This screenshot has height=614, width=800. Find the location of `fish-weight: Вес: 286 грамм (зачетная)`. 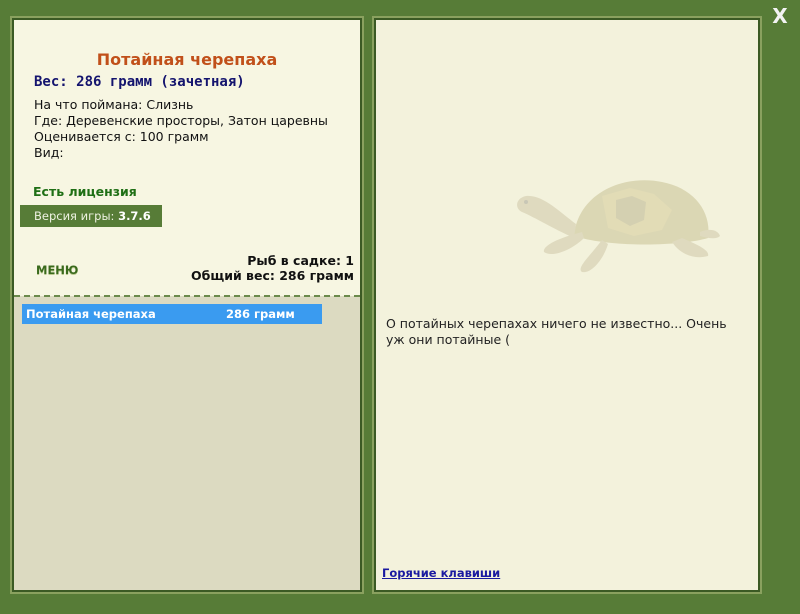

fish-weight: Вес: 286 грамм (зачетная) is located at coordinates (139, 82).